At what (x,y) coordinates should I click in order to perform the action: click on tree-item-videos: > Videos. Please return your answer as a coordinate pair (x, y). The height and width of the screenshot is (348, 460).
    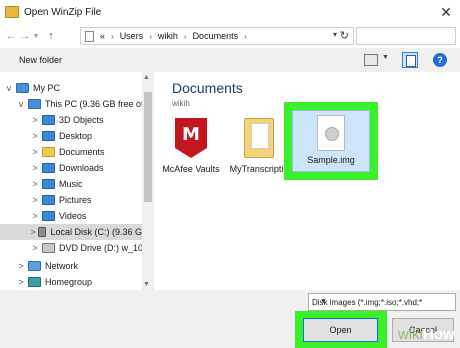
    Looking at the image, I should click on (58, 216).